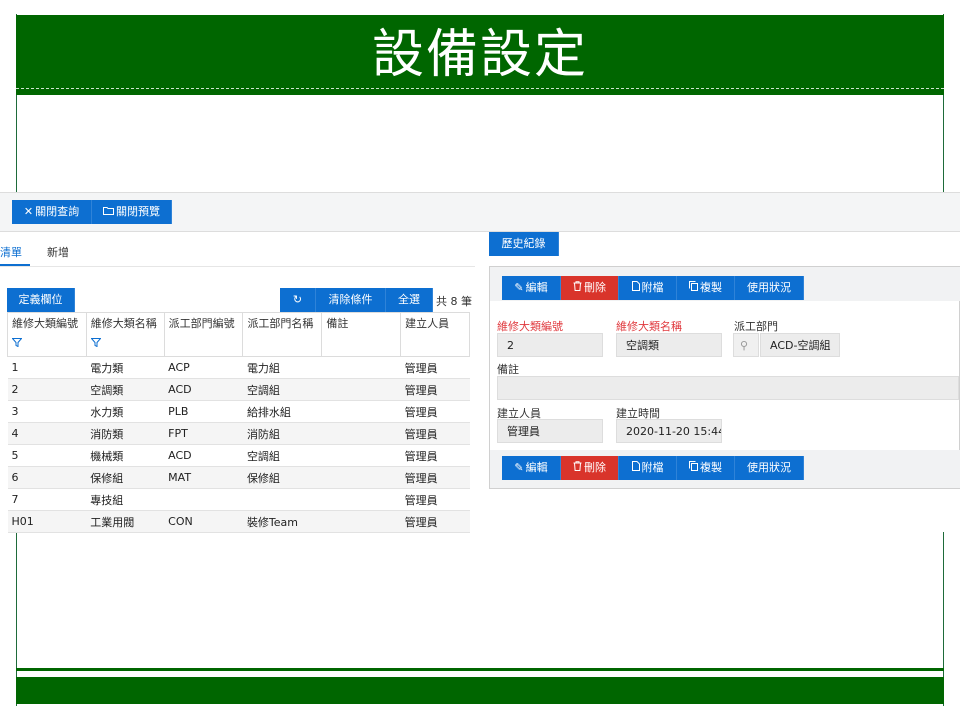  What do you see at coordinates (480, 88) in the screenshot?
I see `title-divider` at bounding box center [480, 88].